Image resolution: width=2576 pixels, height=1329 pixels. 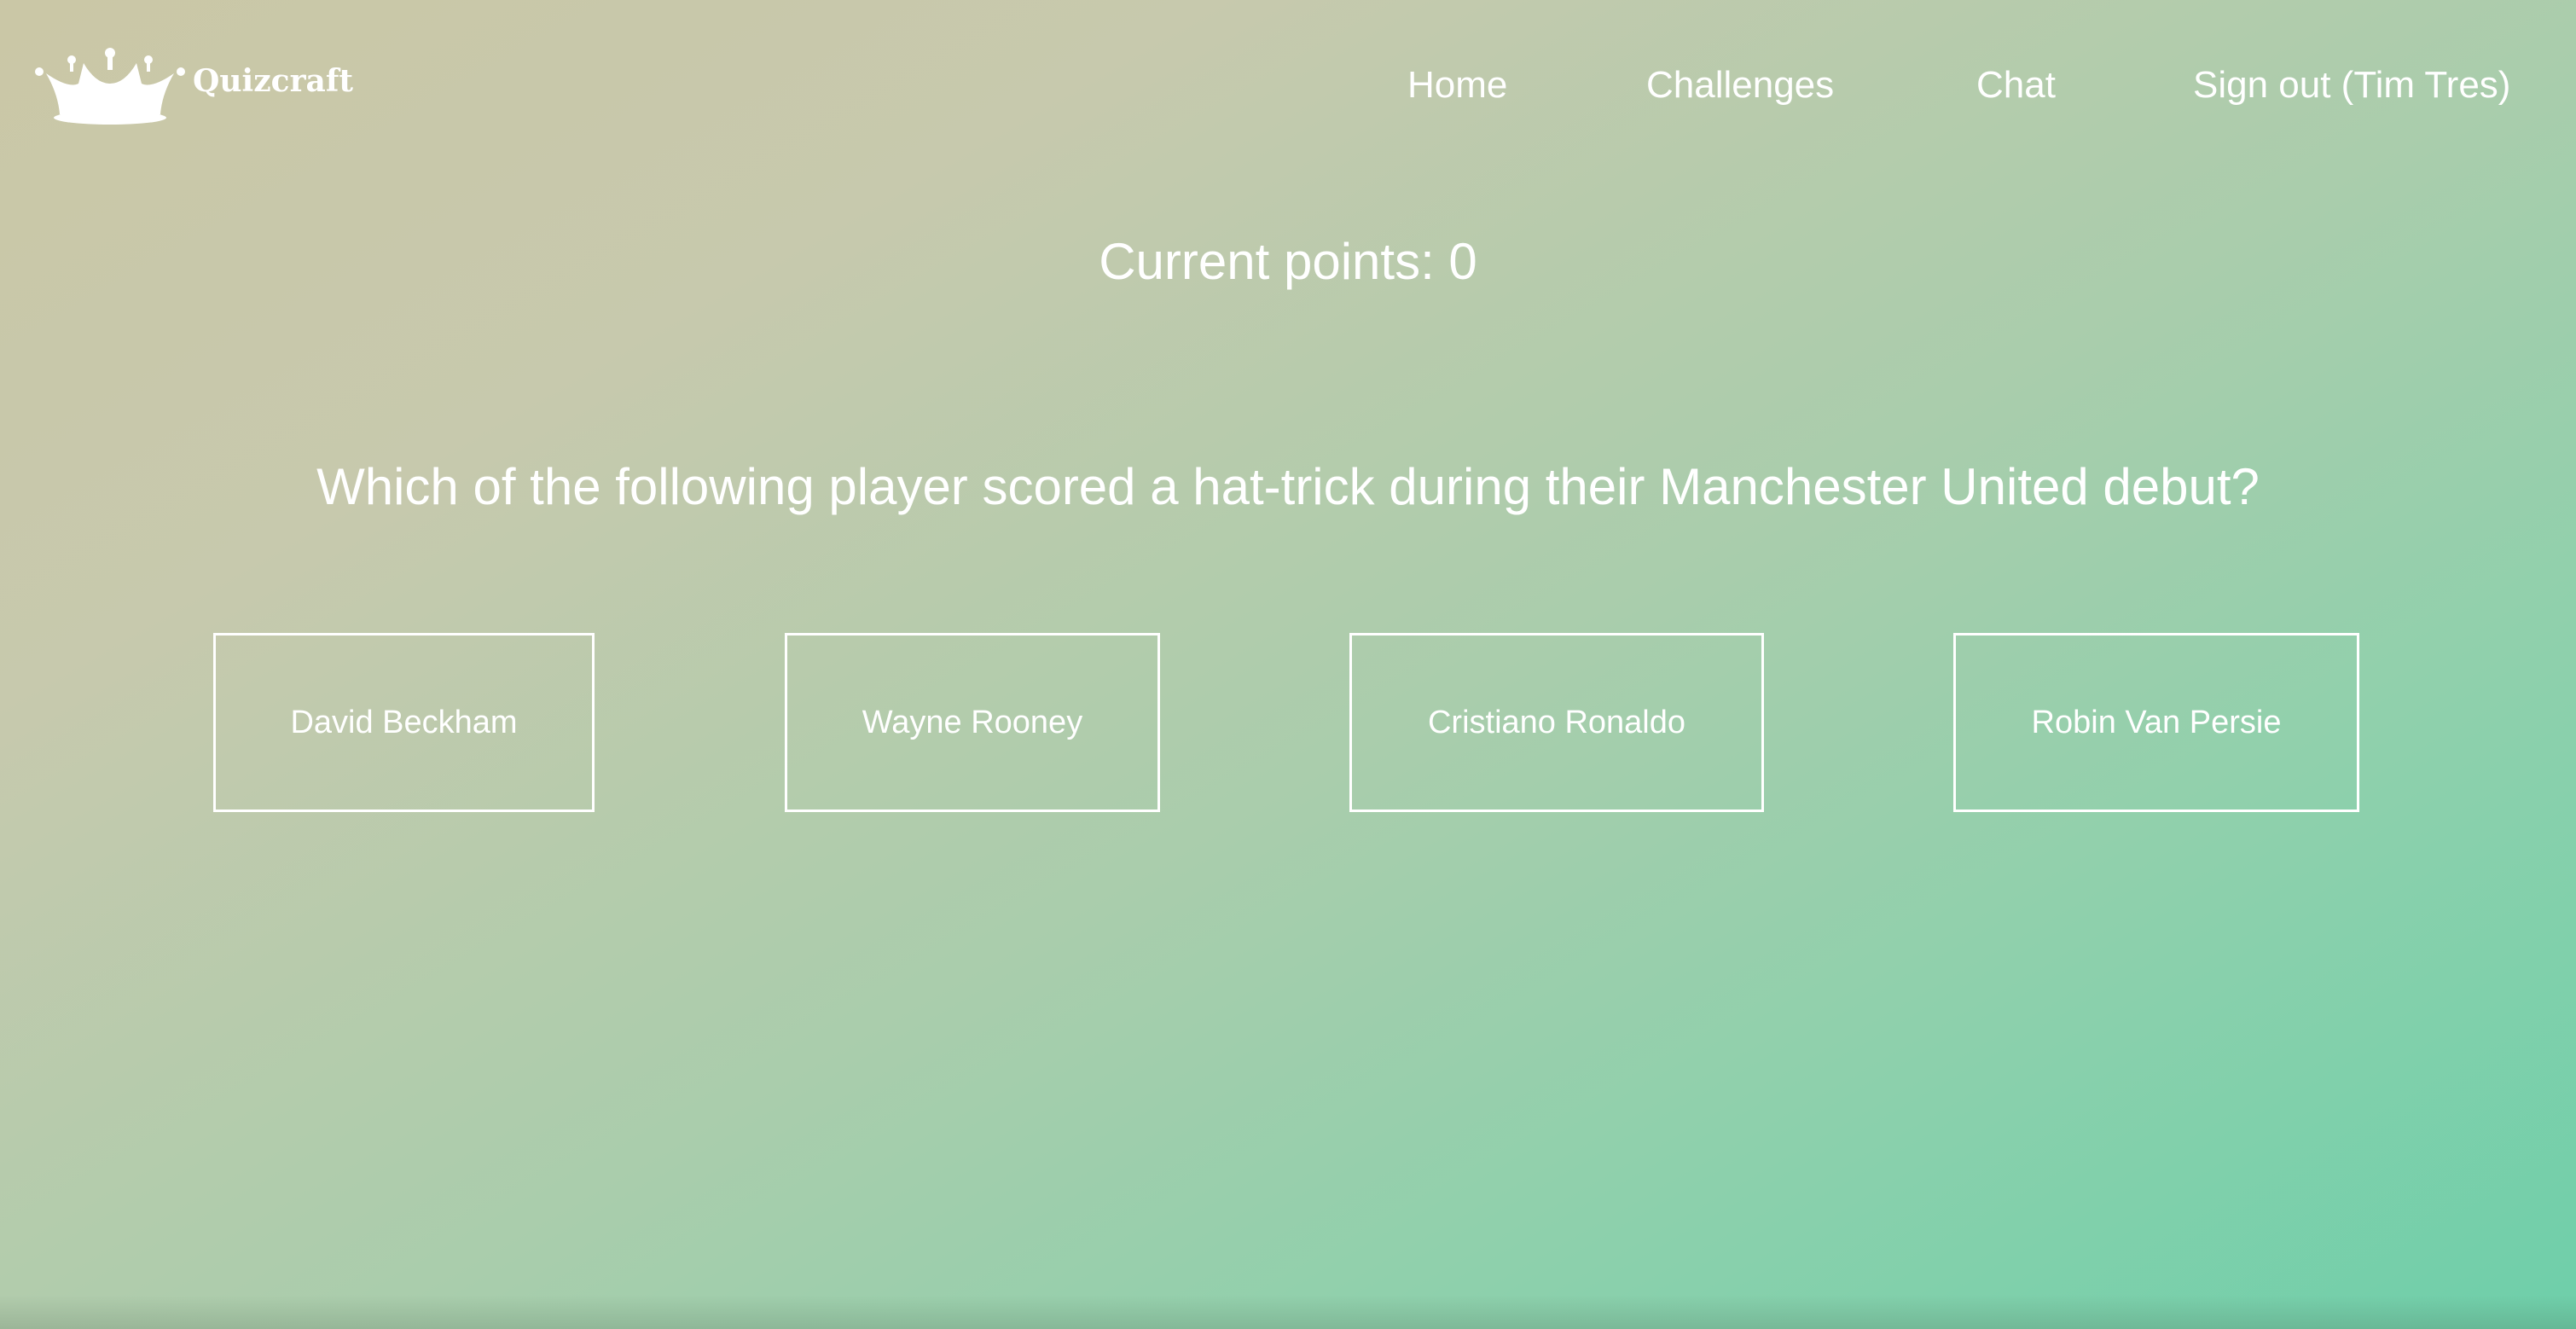 What do you see at coordinates (110, 86) in the screenshot?
I see `crown-icon` at bounding box center [110, 86].